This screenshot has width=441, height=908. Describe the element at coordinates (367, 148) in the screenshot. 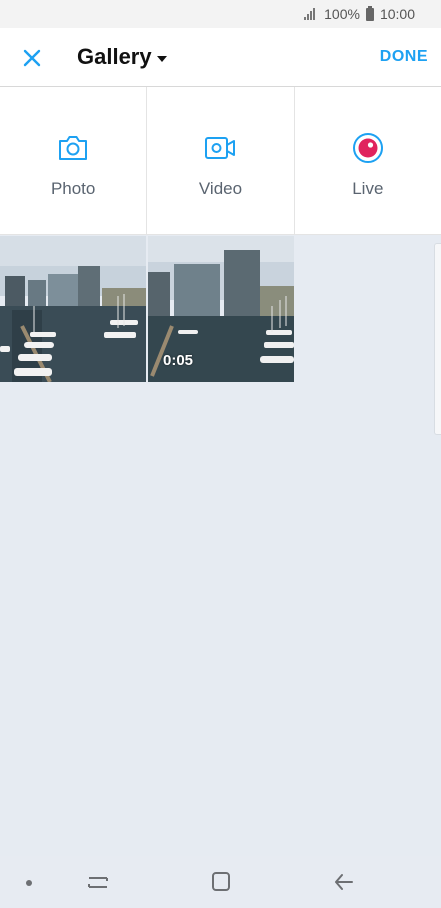

I see `live-broadcast-icon` at that location.